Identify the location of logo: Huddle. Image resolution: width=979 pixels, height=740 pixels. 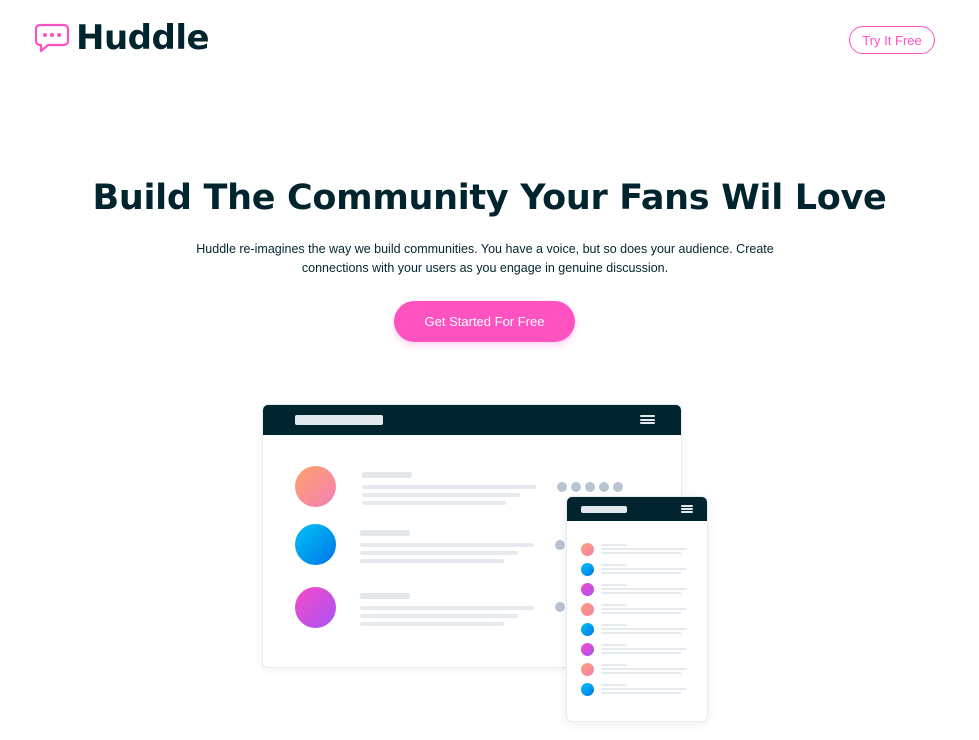
(122, 38).